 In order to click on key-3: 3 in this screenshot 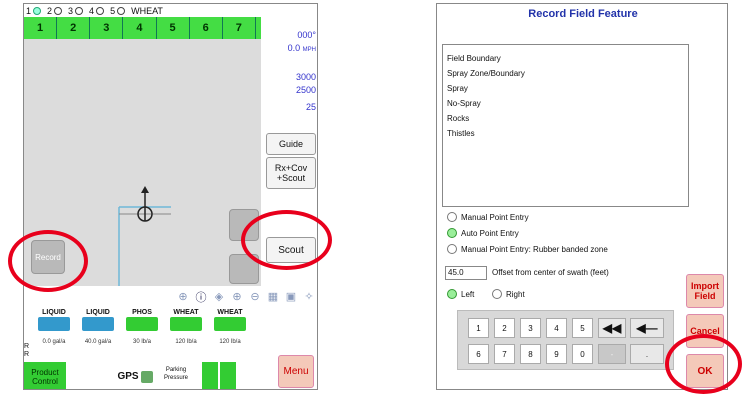, I will do `click(530, 328)`.